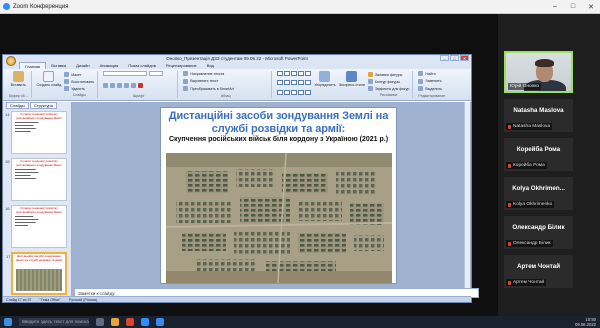 The height and width of the screenshot is (328, 600). What do you see at coordinates (538, 193) in the screenshot?
I see `participant-tile: Kolya Okhrimen... Kolya Okhrimenko` at bounding box center [538, 193].